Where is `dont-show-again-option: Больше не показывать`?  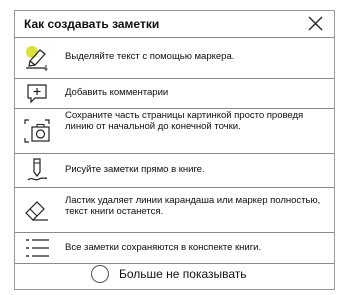 dont-show-again-option: Больше не показывать is located at coordinates (174, 275).